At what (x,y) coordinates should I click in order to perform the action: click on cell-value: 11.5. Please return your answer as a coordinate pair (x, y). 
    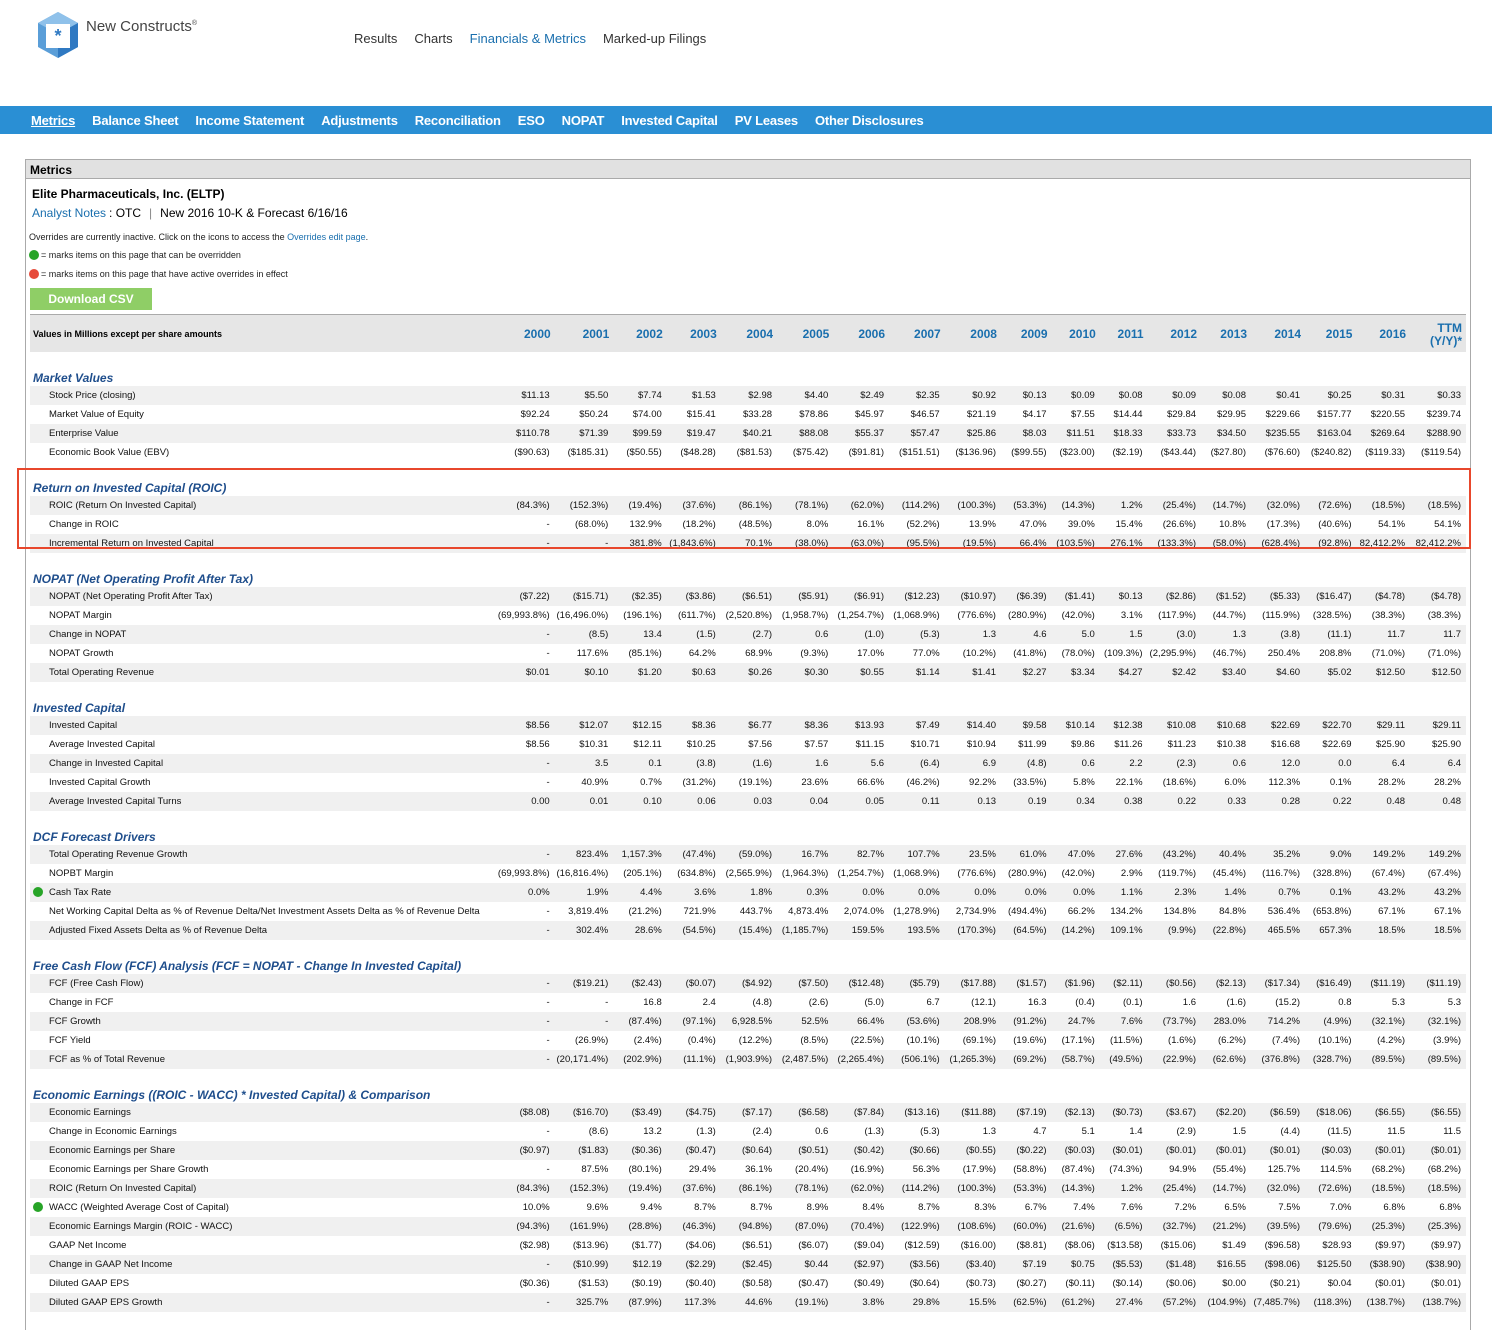
    Looking at the image, I should click on (1452, 1131).